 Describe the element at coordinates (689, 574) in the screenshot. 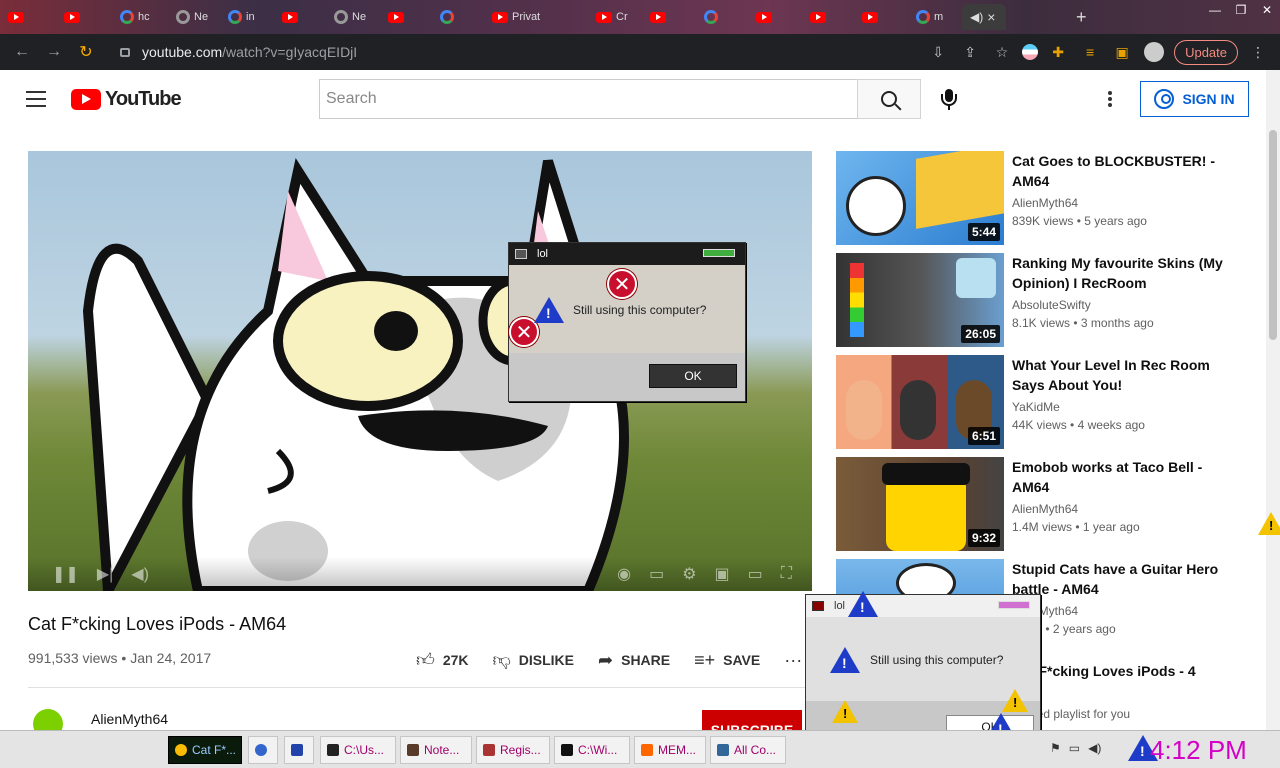

I see `settings-gear-icon: ⚙` at that location.